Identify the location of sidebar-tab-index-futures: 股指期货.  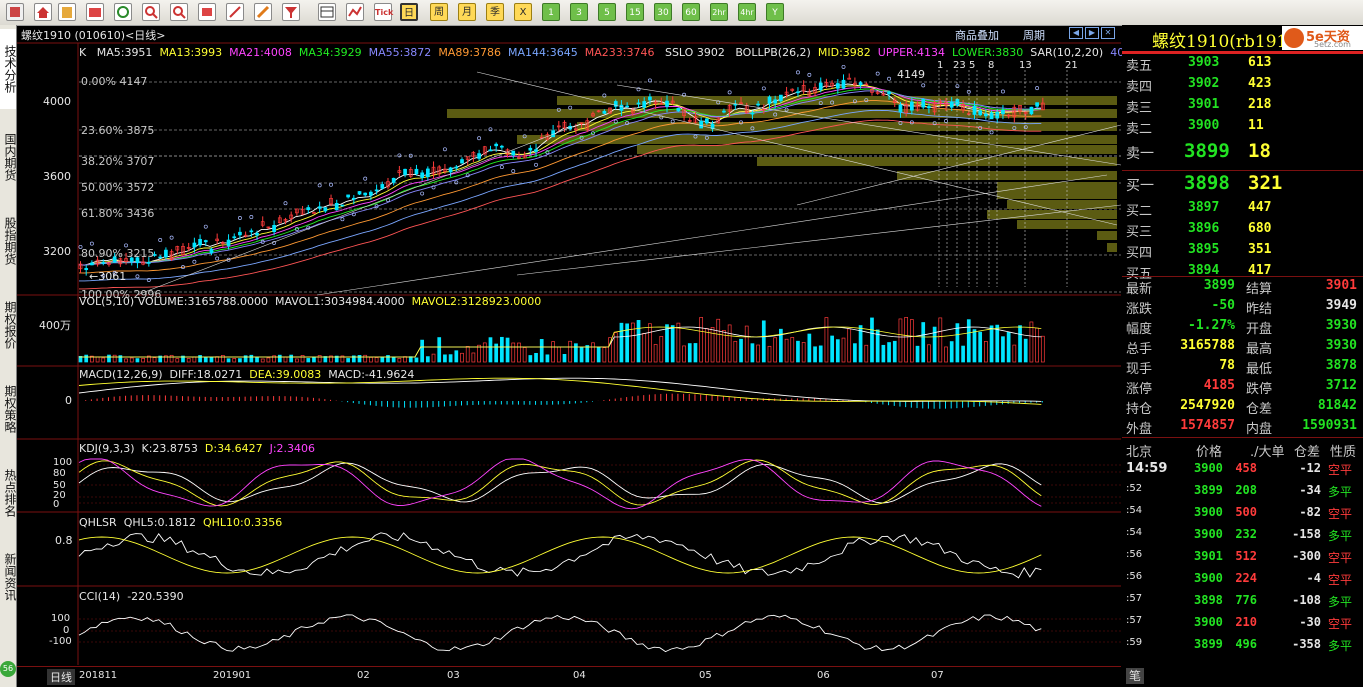
(8, 241).